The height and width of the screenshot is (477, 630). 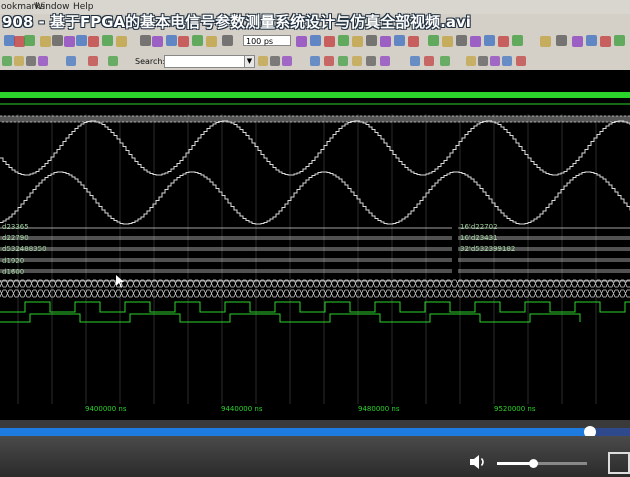 What do you see at coordinates (295, 432) in the screenshot?
I see `video-progress-fill` at bounding box center [295, 432].